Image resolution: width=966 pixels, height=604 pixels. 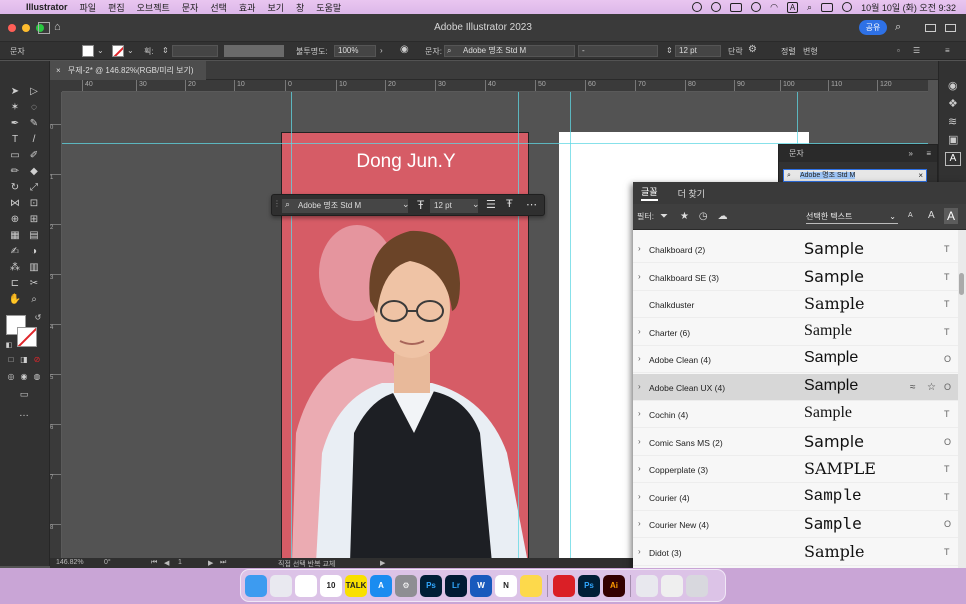 What do you see at coordinates (456, 585) in the screenshot?
I see `dock-app-lightroom: Lr` at bounding box center [456, 585].